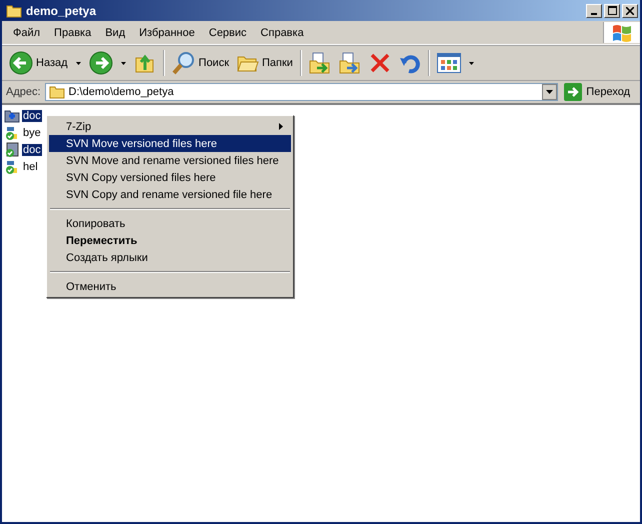 The width and height of the screenshot is (642, 524). What do you see at coordinates (265, 63) in the screenshot?
I see `folders-button: Папки` at bounding box center [265, 63].